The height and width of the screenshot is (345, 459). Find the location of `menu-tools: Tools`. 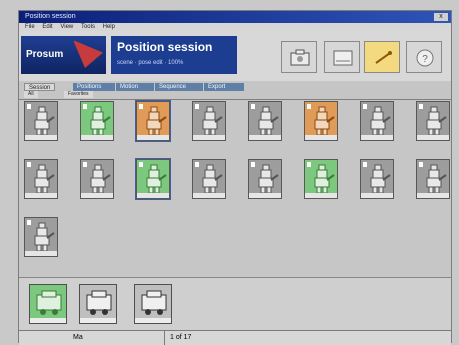

menu-tools: Tools is located at coordinates (88, 27).